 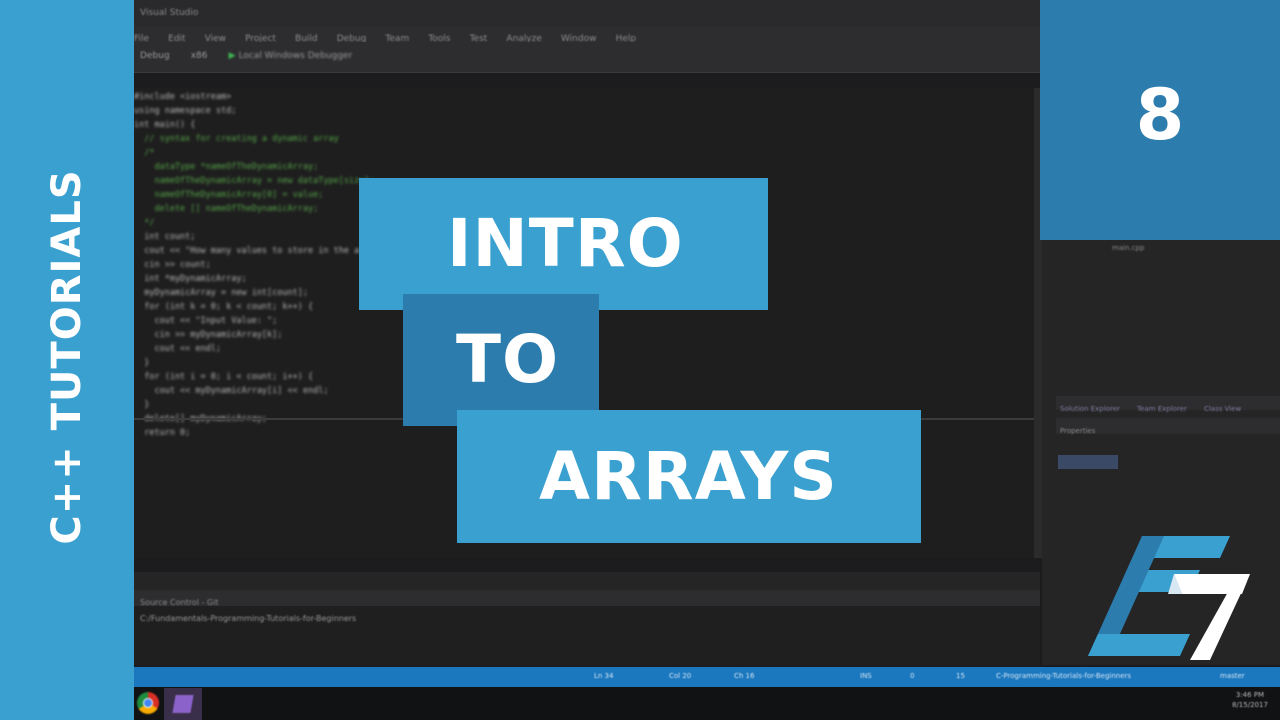 I want to click on title-line-1-text: INTRO, so click(x=565, y=243).